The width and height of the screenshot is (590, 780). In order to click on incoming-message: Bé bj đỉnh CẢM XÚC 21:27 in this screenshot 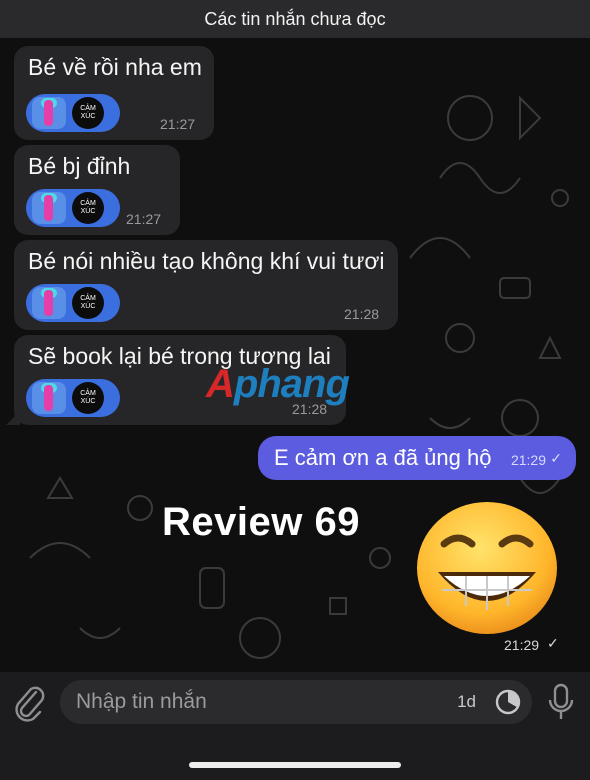, I will do `click(97, 190)`.